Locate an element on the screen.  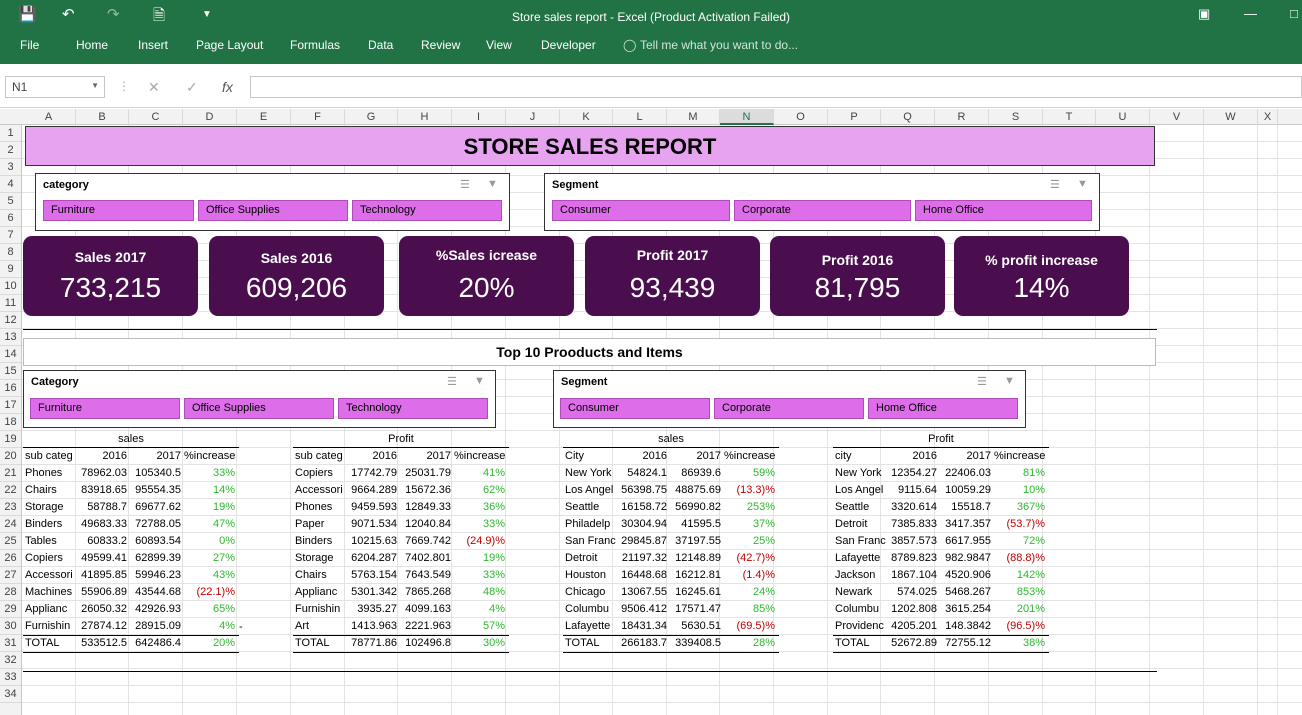
table-cell: (22.1)% is located at coordinates (211, 592).